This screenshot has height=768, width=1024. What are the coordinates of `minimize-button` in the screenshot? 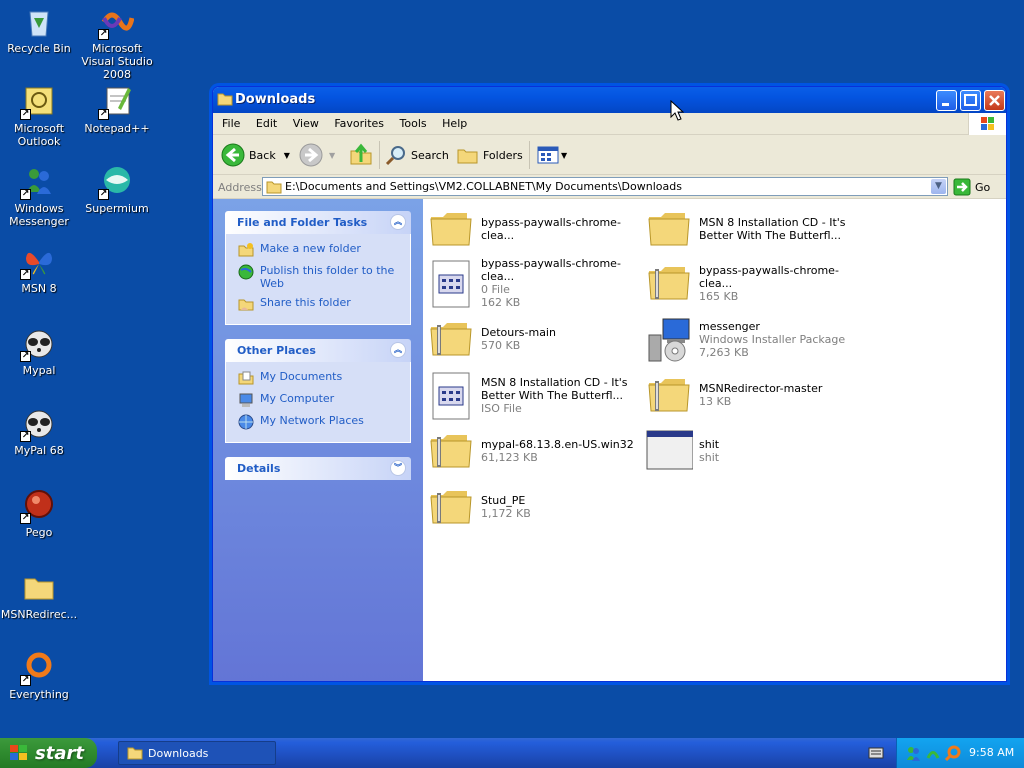 It's located at (946, 100).